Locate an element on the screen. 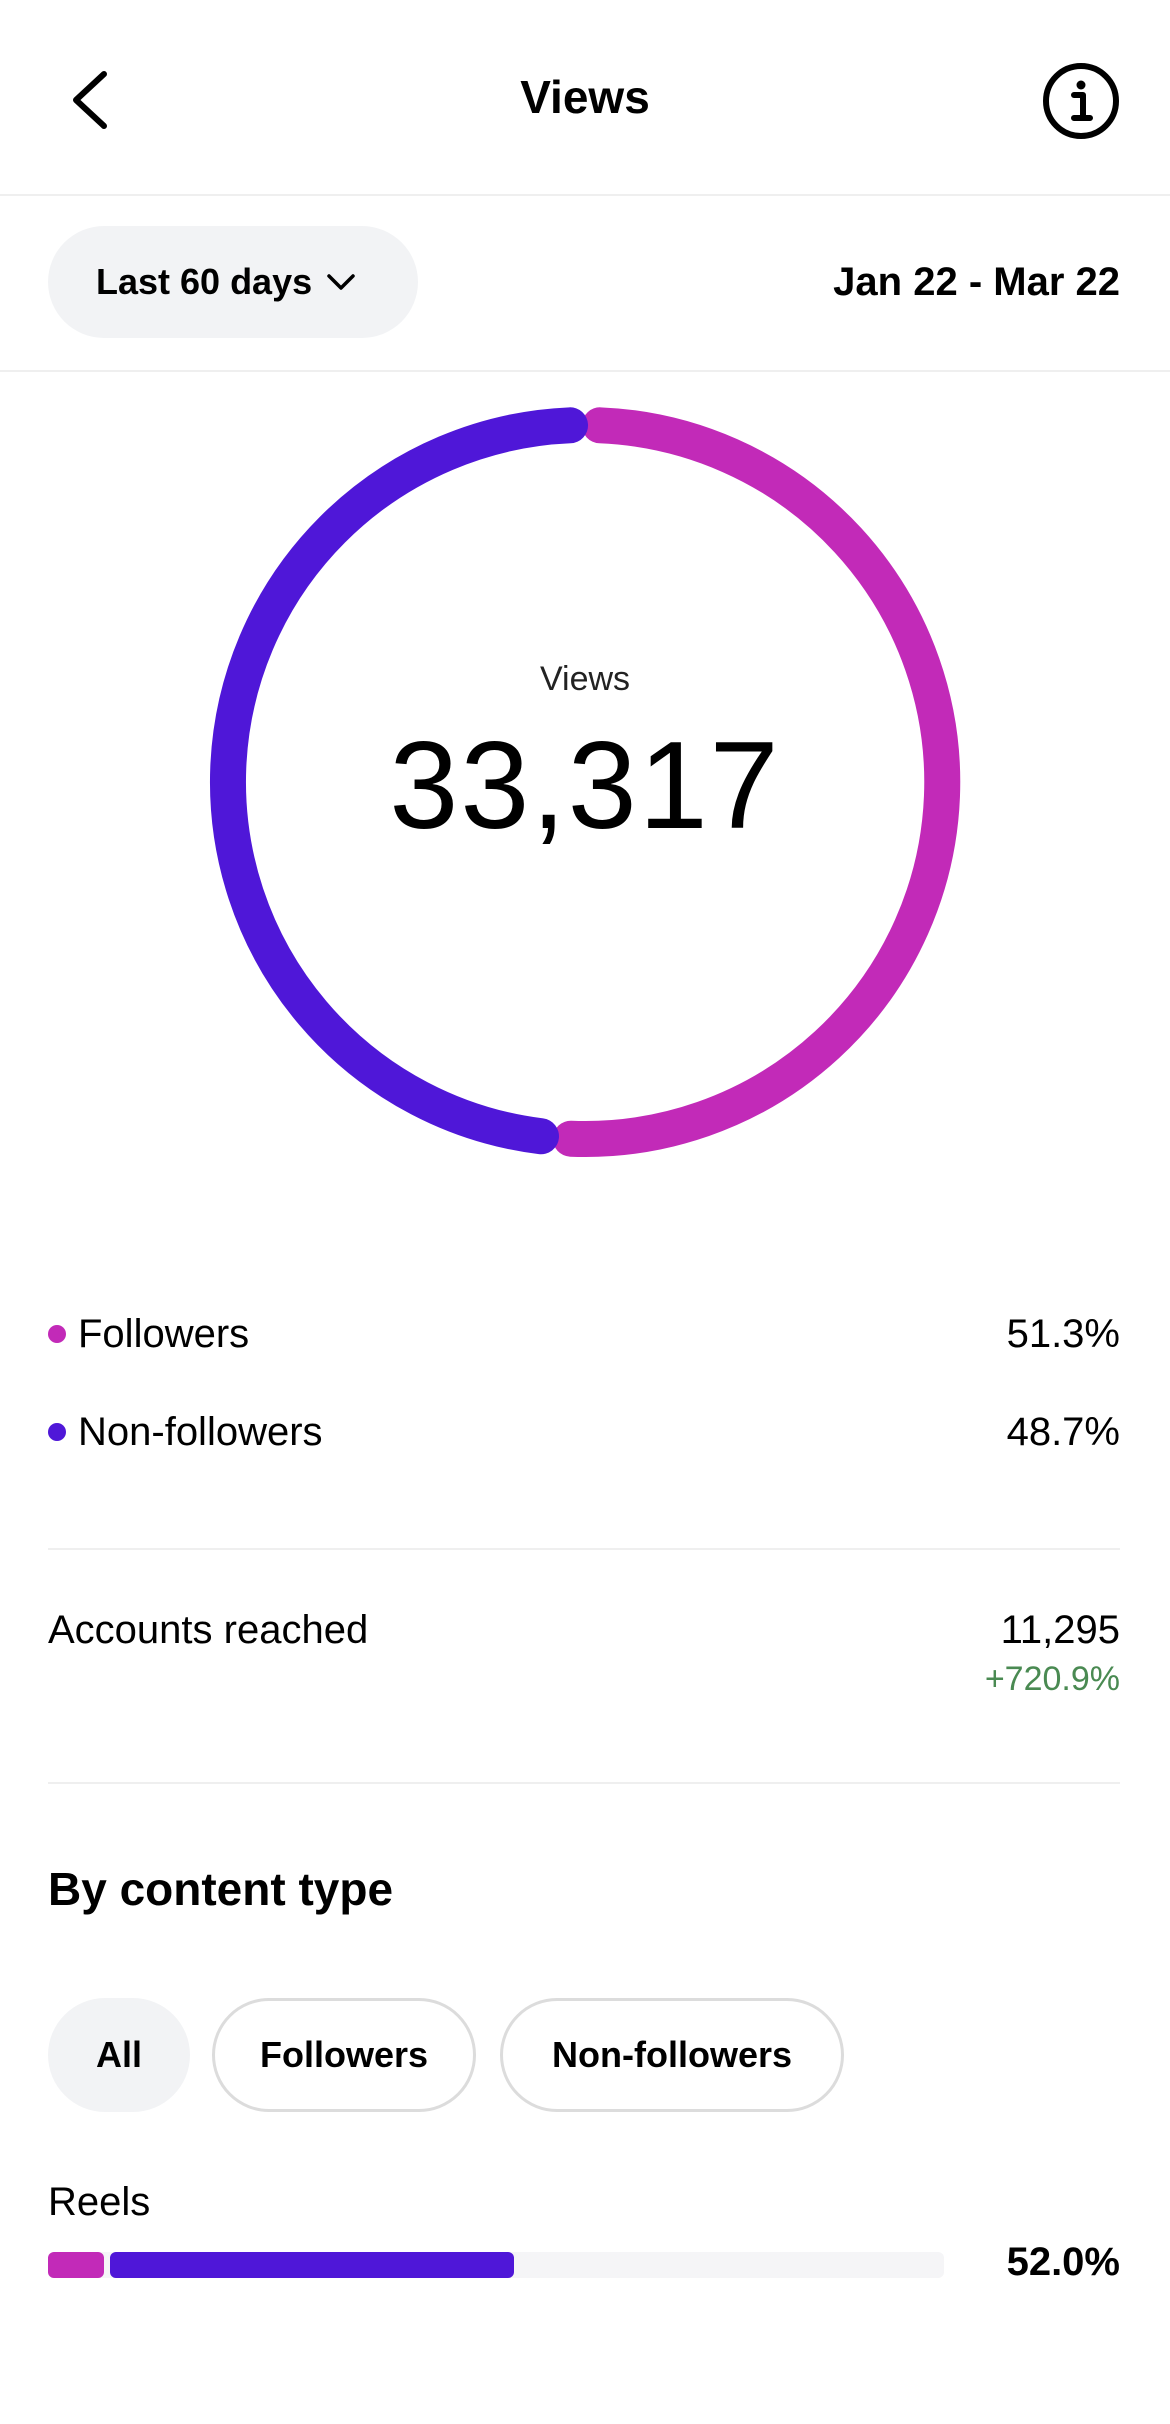 This screenshot has width=1170, height=2424. date-range-dropdown: Last 60 days is located at coordinates (233, 282).